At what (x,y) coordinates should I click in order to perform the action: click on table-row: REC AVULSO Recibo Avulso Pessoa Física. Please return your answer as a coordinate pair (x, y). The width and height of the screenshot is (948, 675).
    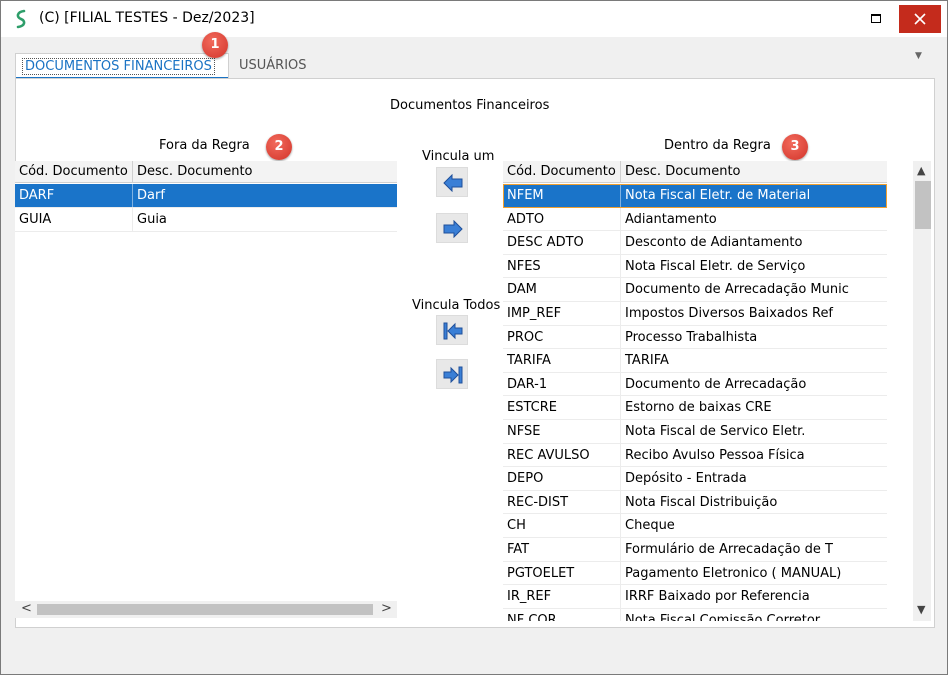
    Looking at the image, I should click on (695, 455).